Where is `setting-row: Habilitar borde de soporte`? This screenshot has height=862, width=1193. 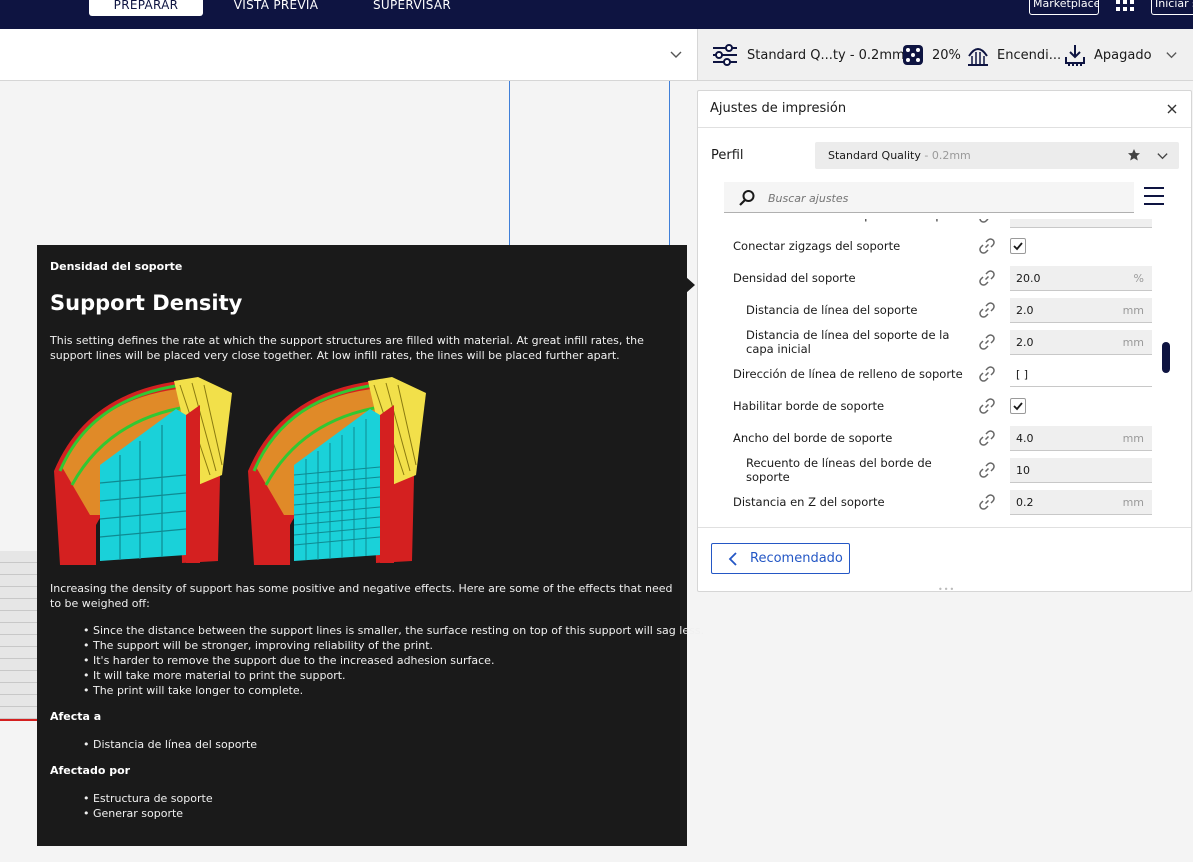 setting-row: Habilitar borde de soporte is located at coordinates (933, 406).